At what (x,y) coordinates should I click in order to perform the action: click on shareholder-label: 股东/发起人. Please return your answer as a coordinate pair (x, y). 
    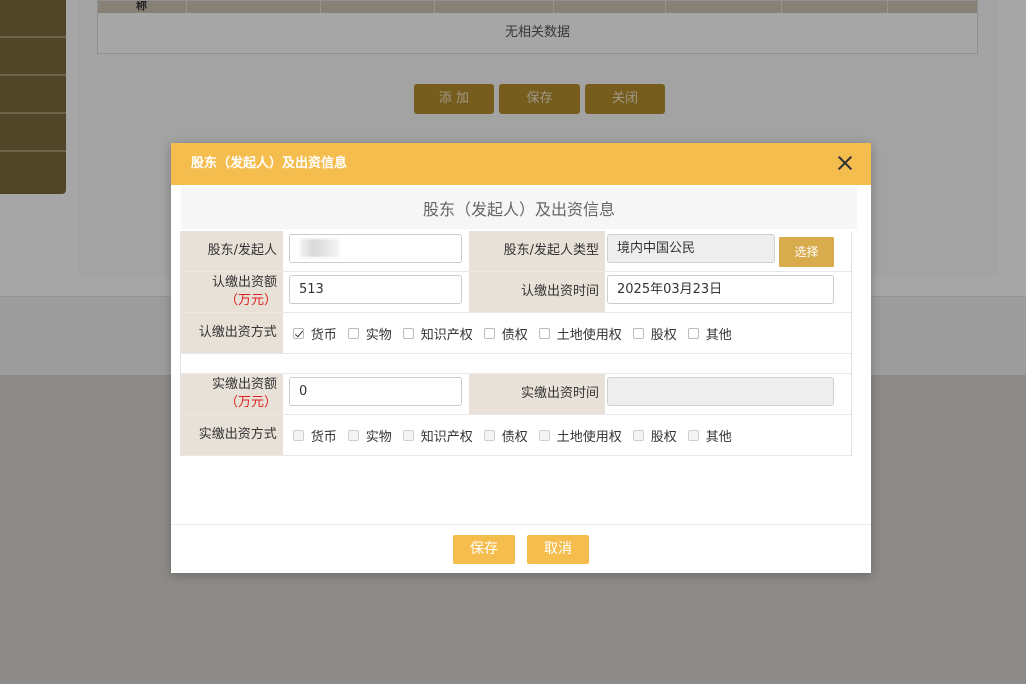
    Looking at the image, I should click on (232, 251).